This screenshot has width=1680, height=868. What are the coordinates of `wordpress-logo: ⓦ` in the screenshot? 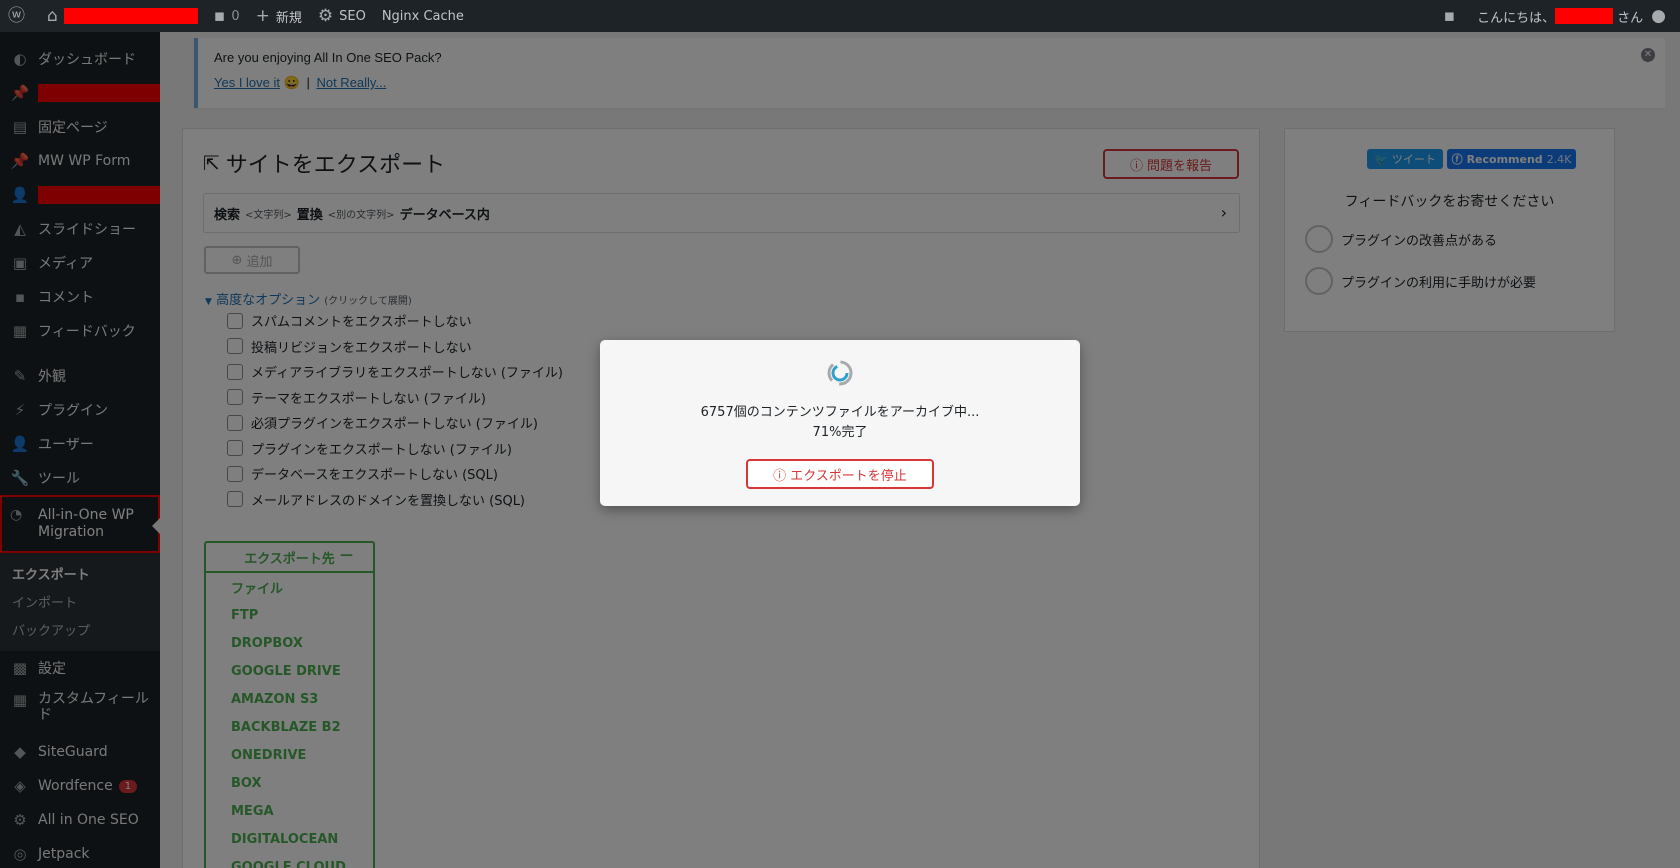 It's located at (19, 16).